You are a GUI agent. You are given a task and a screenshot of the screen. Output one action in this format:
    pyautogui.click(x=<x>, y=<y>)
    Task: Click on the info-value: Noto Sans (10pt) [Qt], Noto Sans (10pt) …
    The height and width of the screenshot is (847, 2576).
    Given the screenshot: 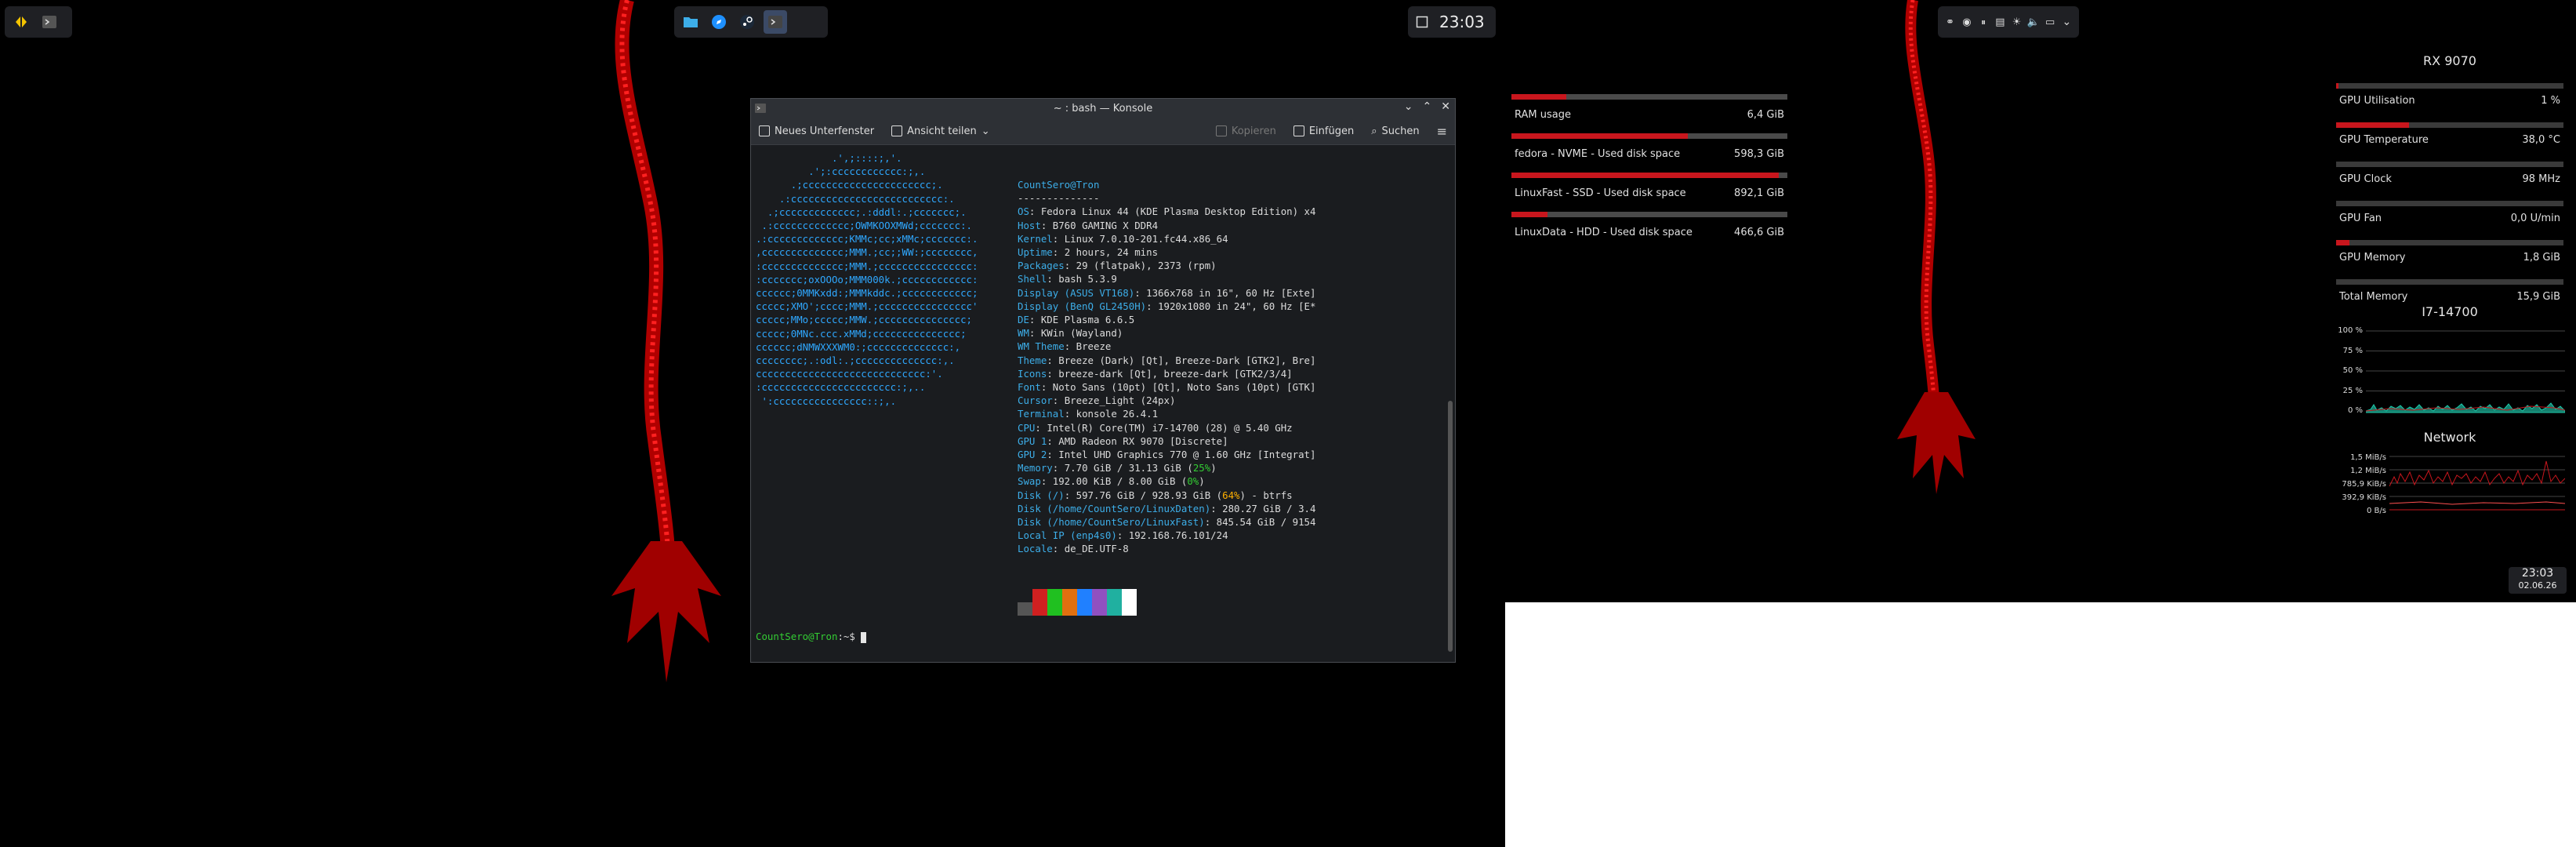 What is the action you would take?
    pyautogui.click(x=1184, y=387)
    